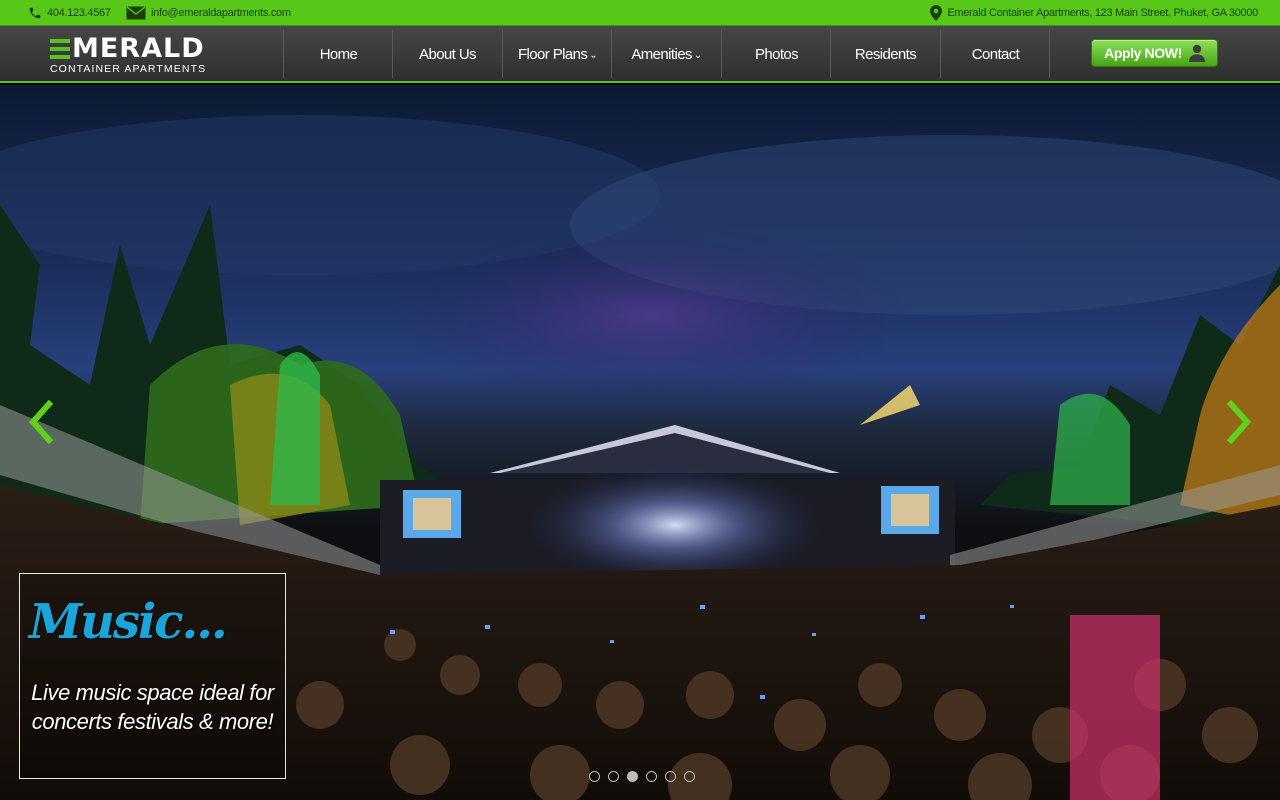 This screenshot has height=800, width=1280. What do you see at coordinates (60, 48) in the screenshot?
I see `logo-e-mark` at bounding box center [60, 48].